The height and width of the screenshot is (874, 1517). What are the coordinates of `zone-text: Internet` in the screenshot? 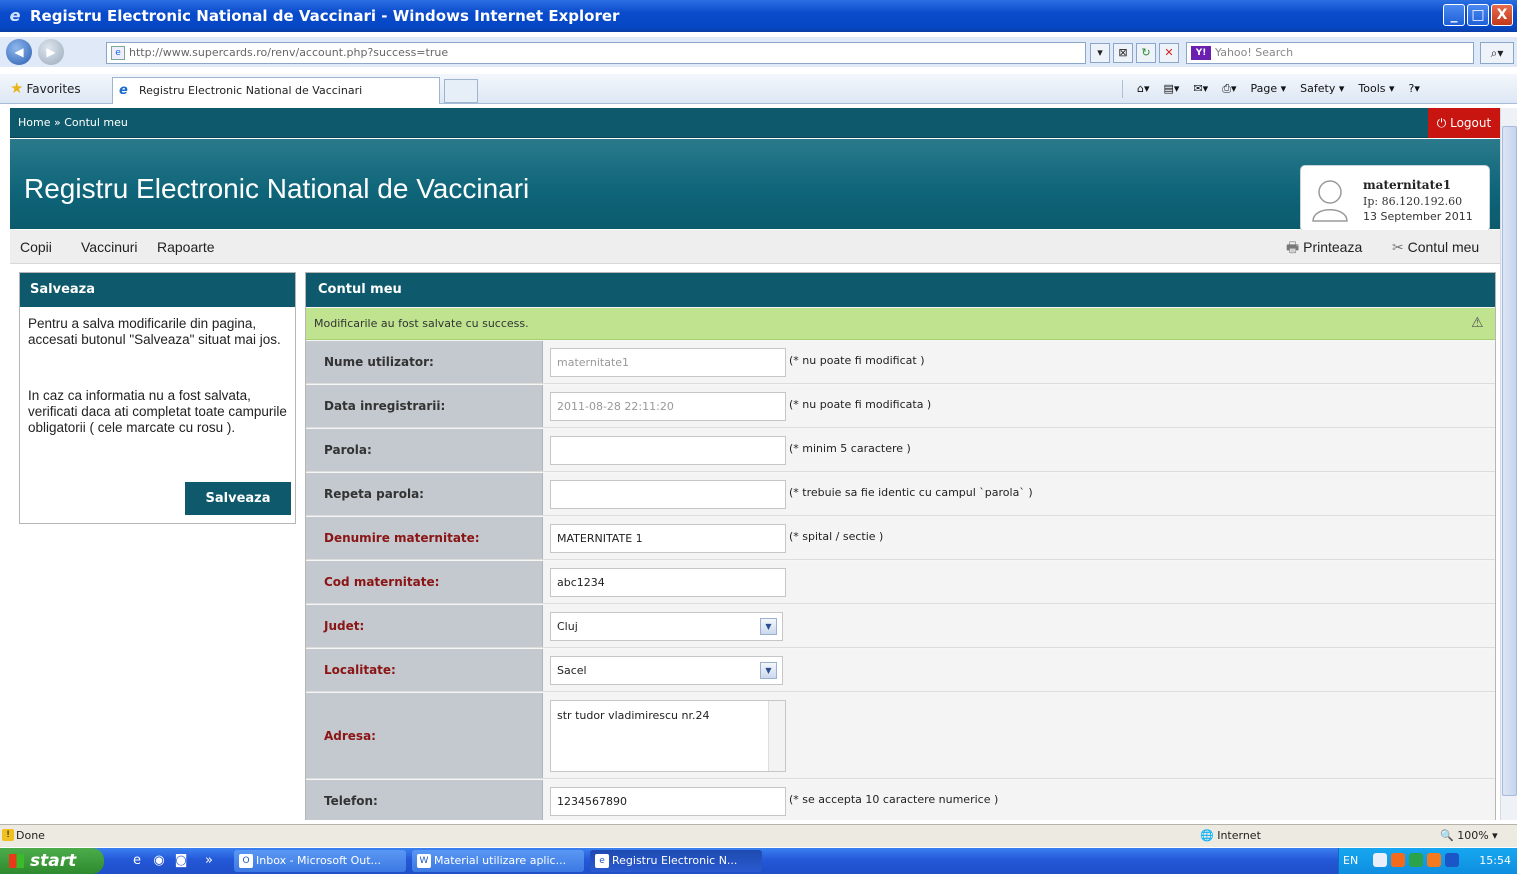 It's located at (1239, 835).